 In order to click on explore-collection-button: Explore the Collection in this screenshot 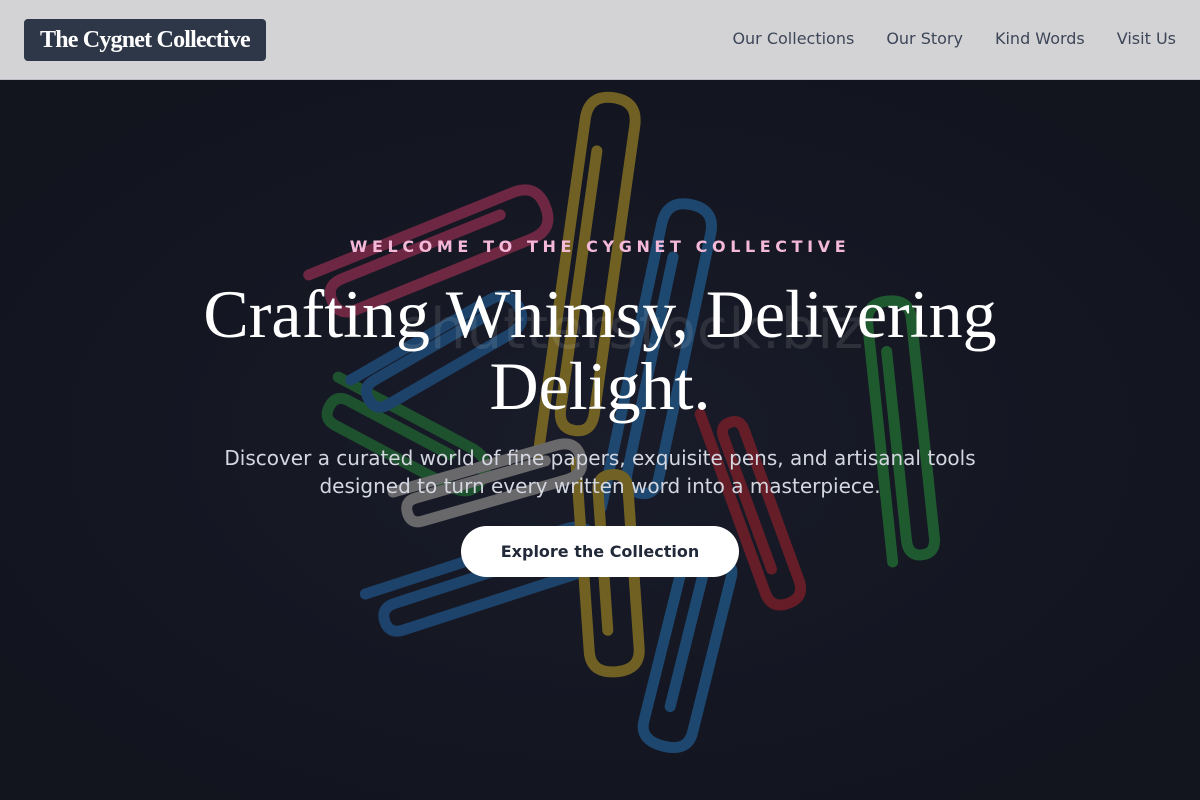, I will do `click(600, 551)`.